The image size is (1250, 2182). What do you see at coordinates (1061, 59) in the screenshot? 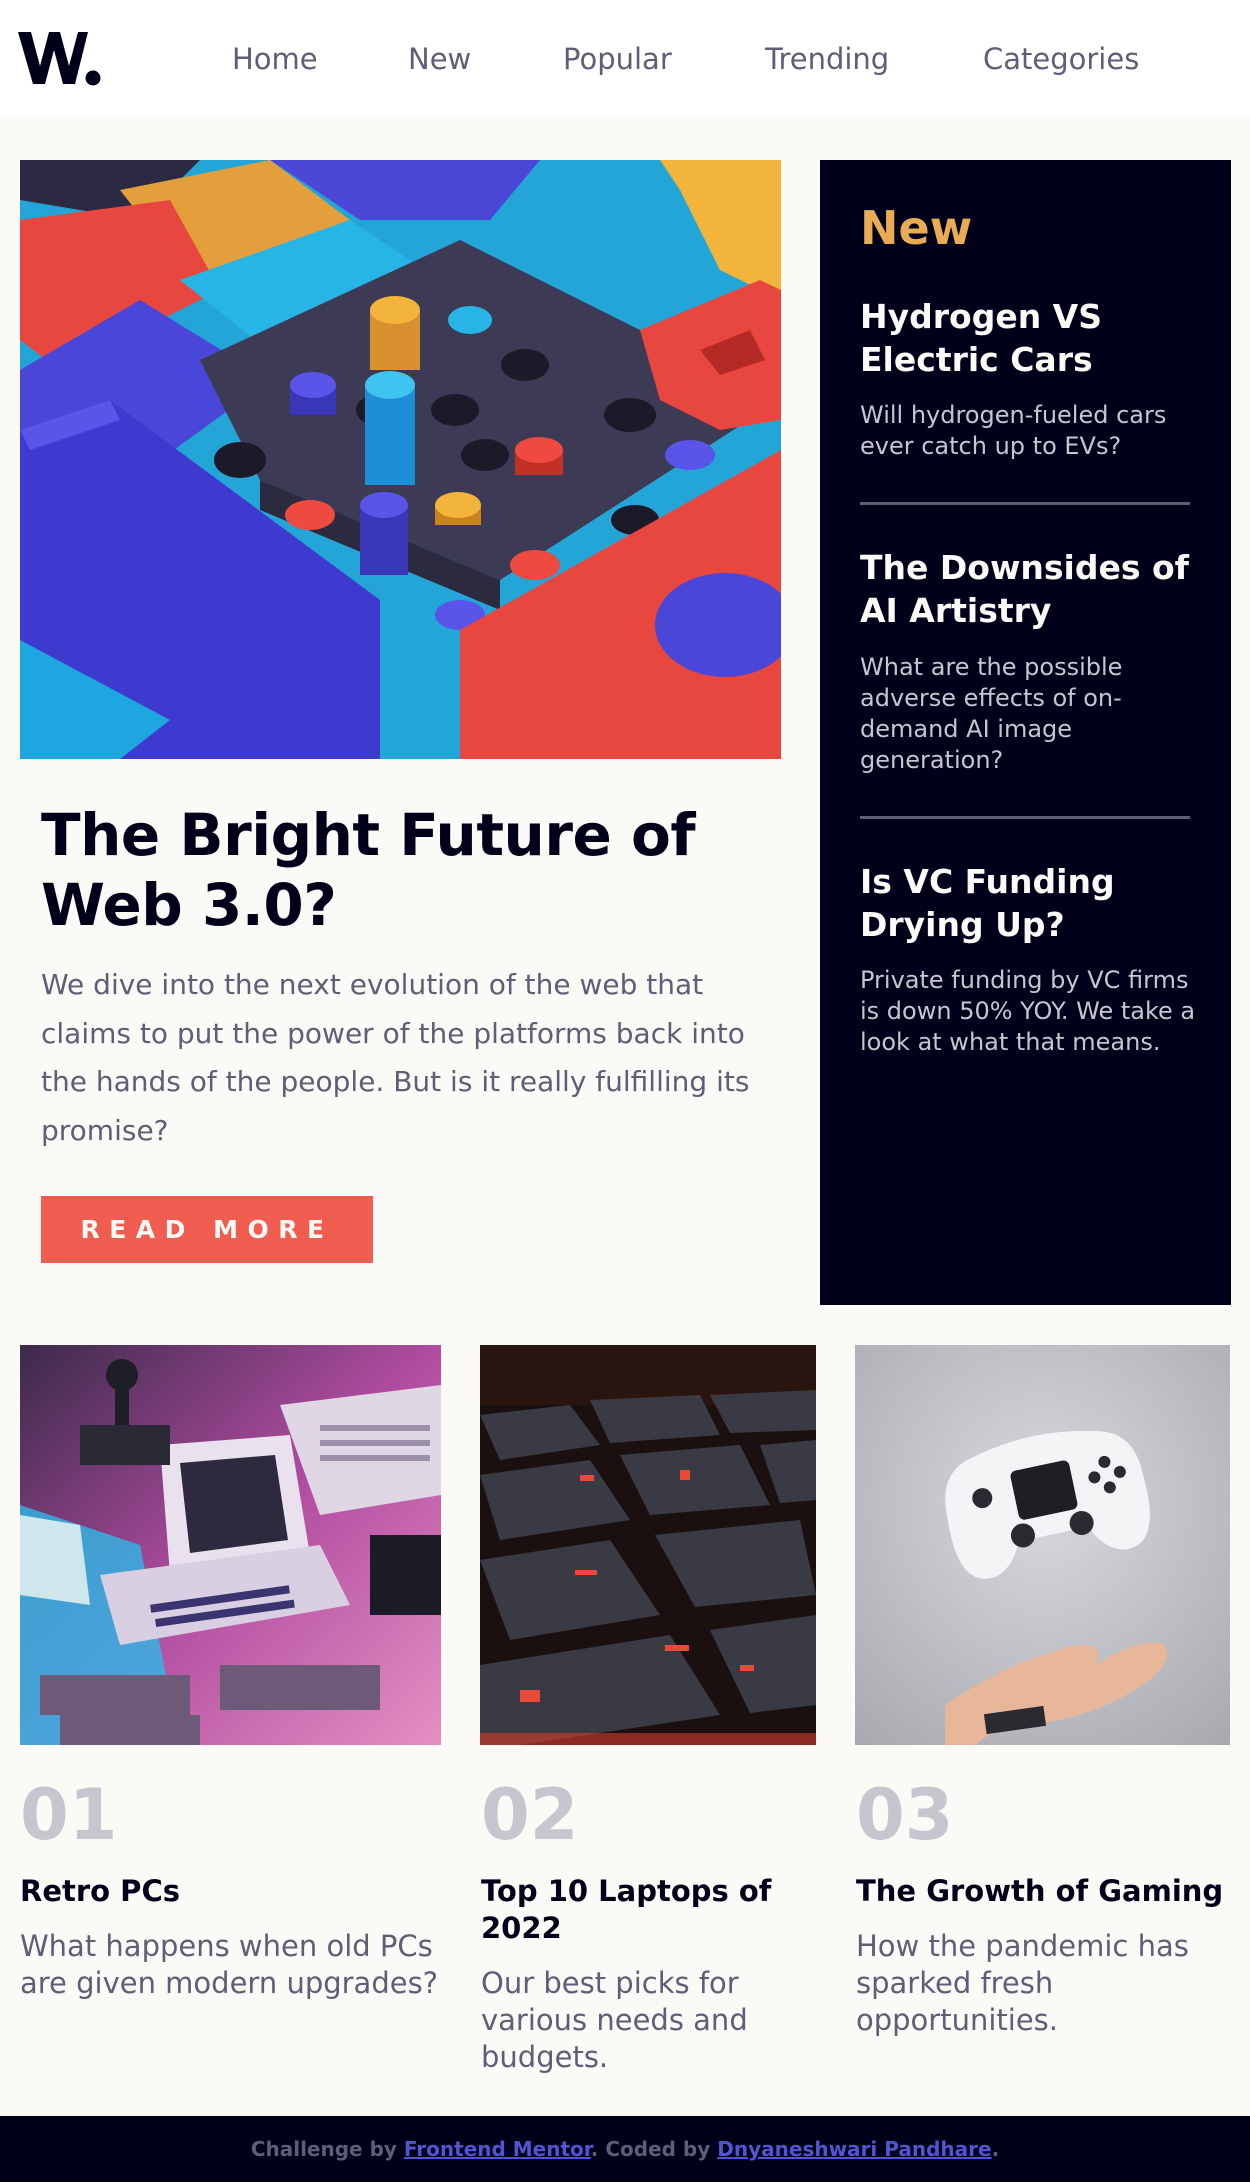
I see `nav-categories: Categories` at bounding box center [1061, 59].